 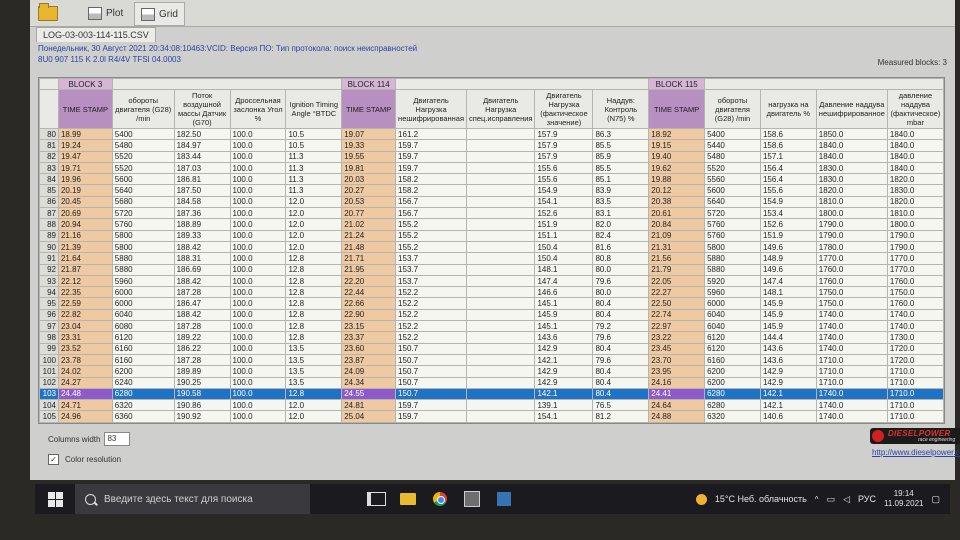 What do you see at coordinates (935, 499) in the screenshot?
I see `notifications-icon: ▢` at bounding box center [935, 499].